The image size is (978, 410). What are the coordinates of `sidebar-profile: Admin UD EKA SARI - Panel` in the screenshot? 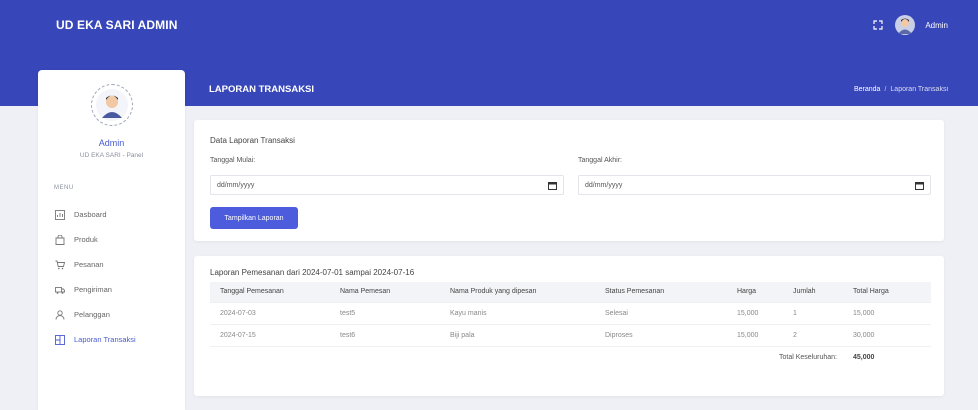 It's located at (111, 114).